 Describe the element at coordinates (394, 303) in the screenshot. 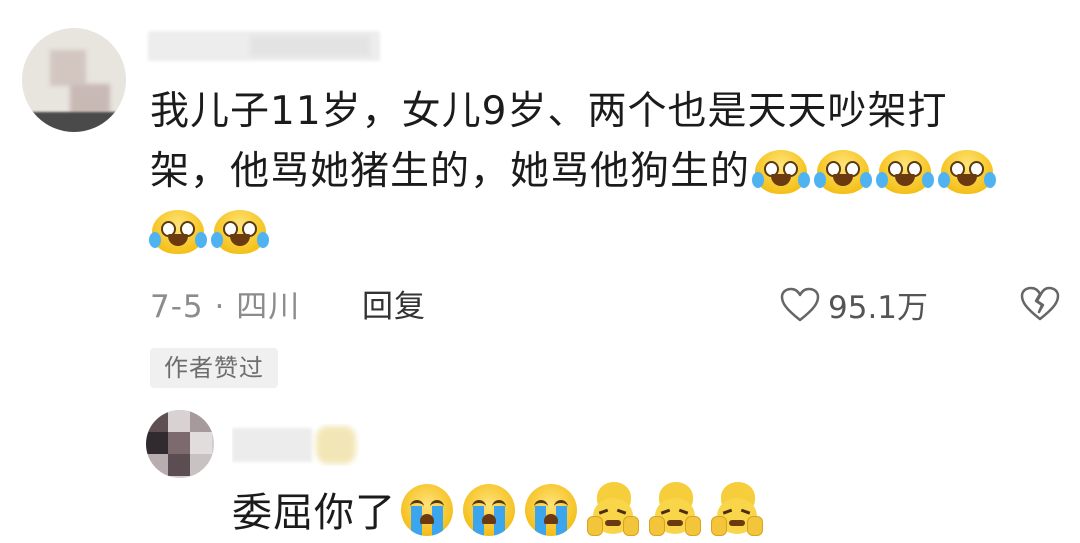

I see `reply-button: 回复` at that location.